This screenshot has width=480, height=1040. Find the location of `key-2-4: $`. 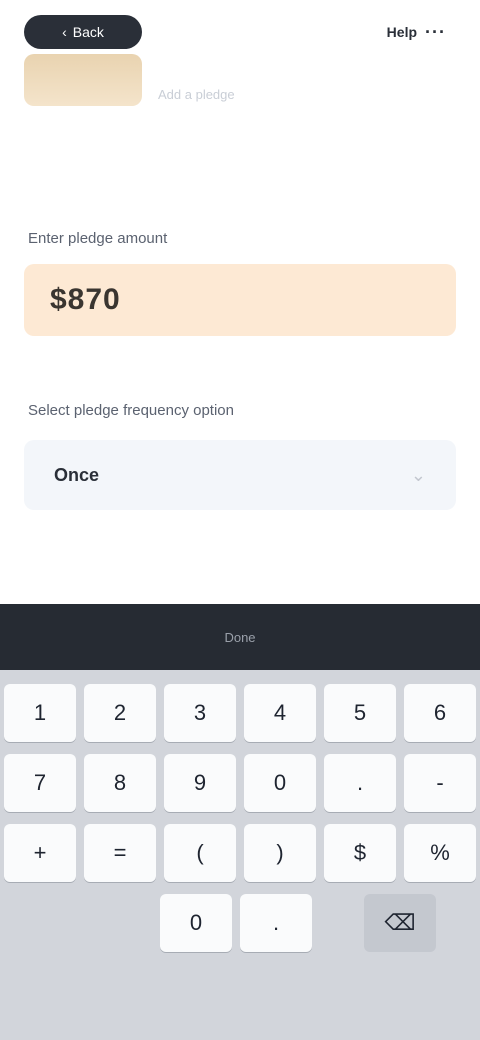

key-2-4: $ is located at coordinates (360, 853).